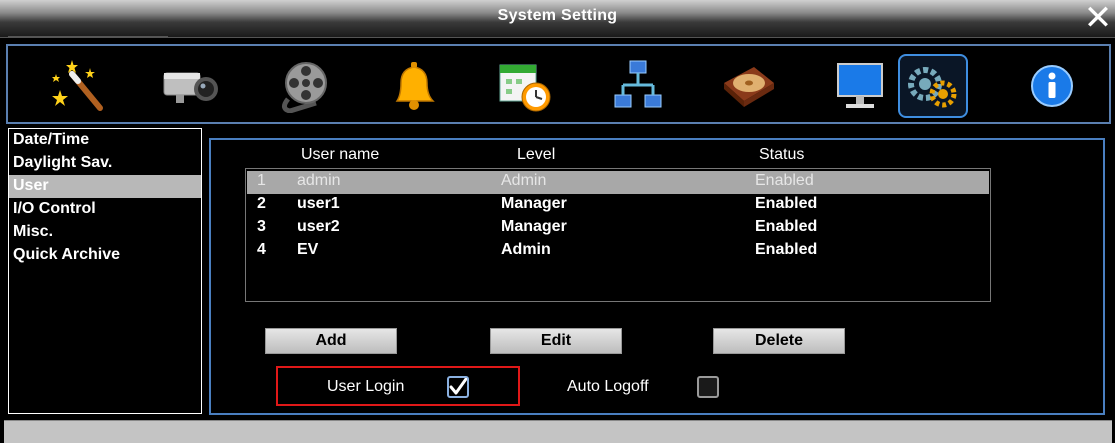  Describe the element at coordinates (105, 232) in the screenshot. I see `sidebar-item-misc: Misc.` at that location.